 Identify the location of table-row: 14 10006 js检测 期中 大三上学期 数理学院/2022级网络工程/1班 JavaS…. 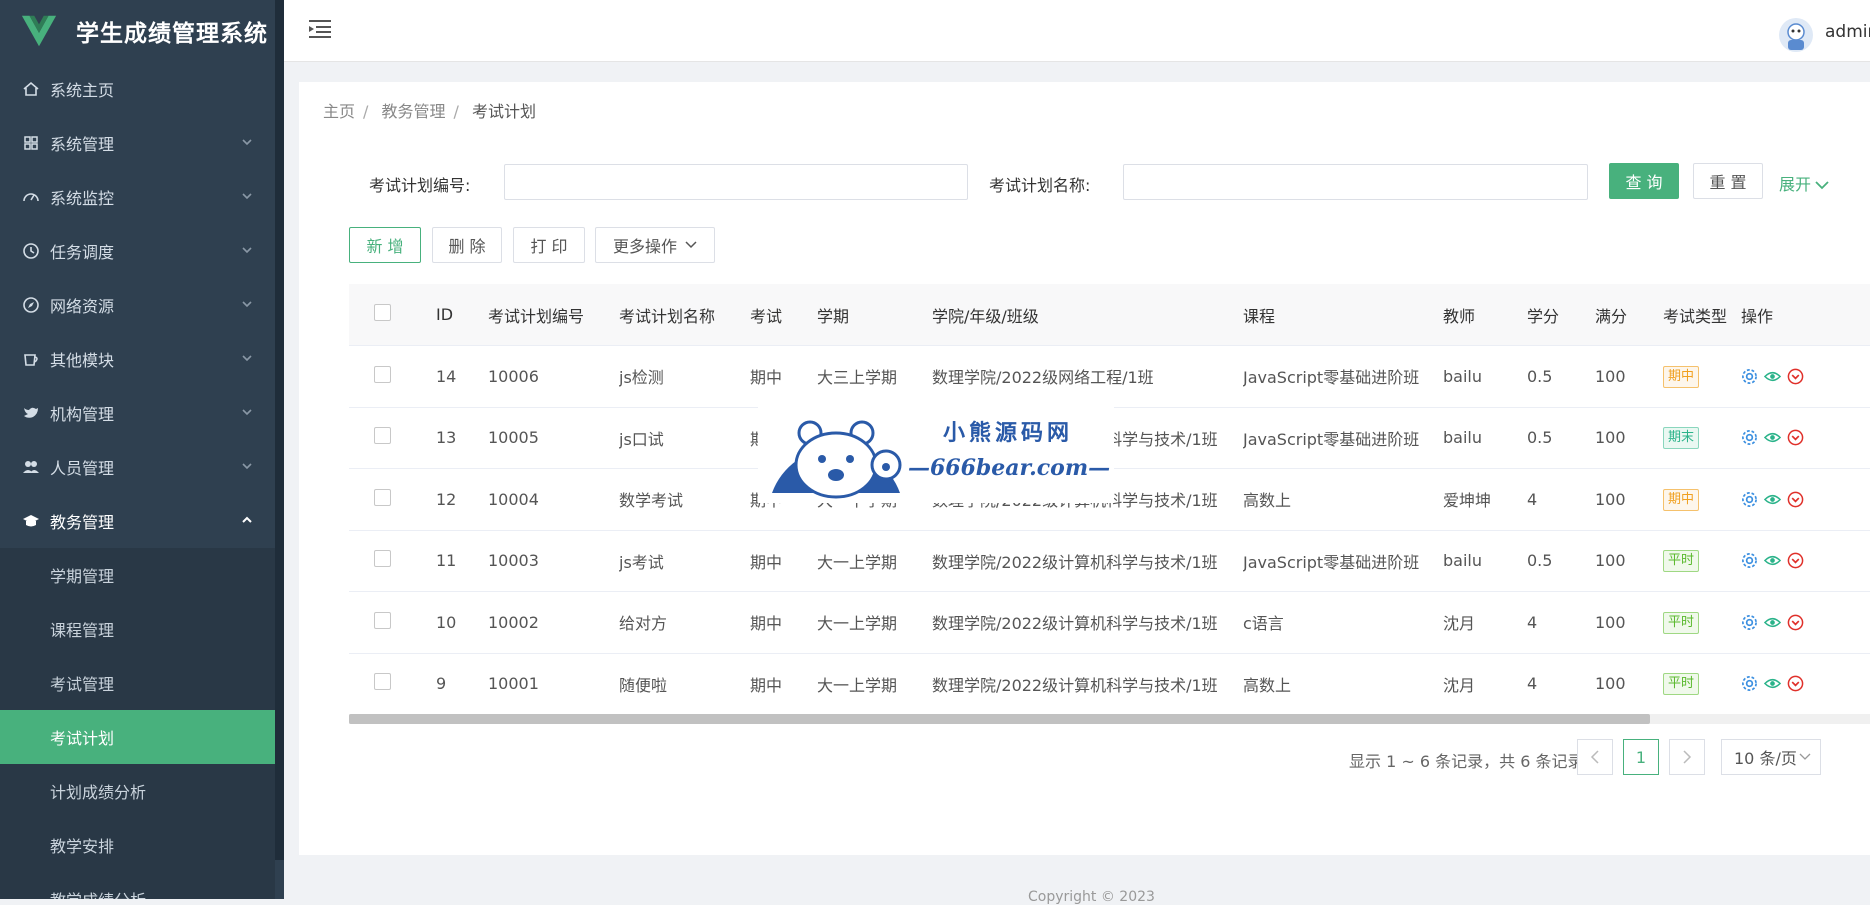
(1109, 377).